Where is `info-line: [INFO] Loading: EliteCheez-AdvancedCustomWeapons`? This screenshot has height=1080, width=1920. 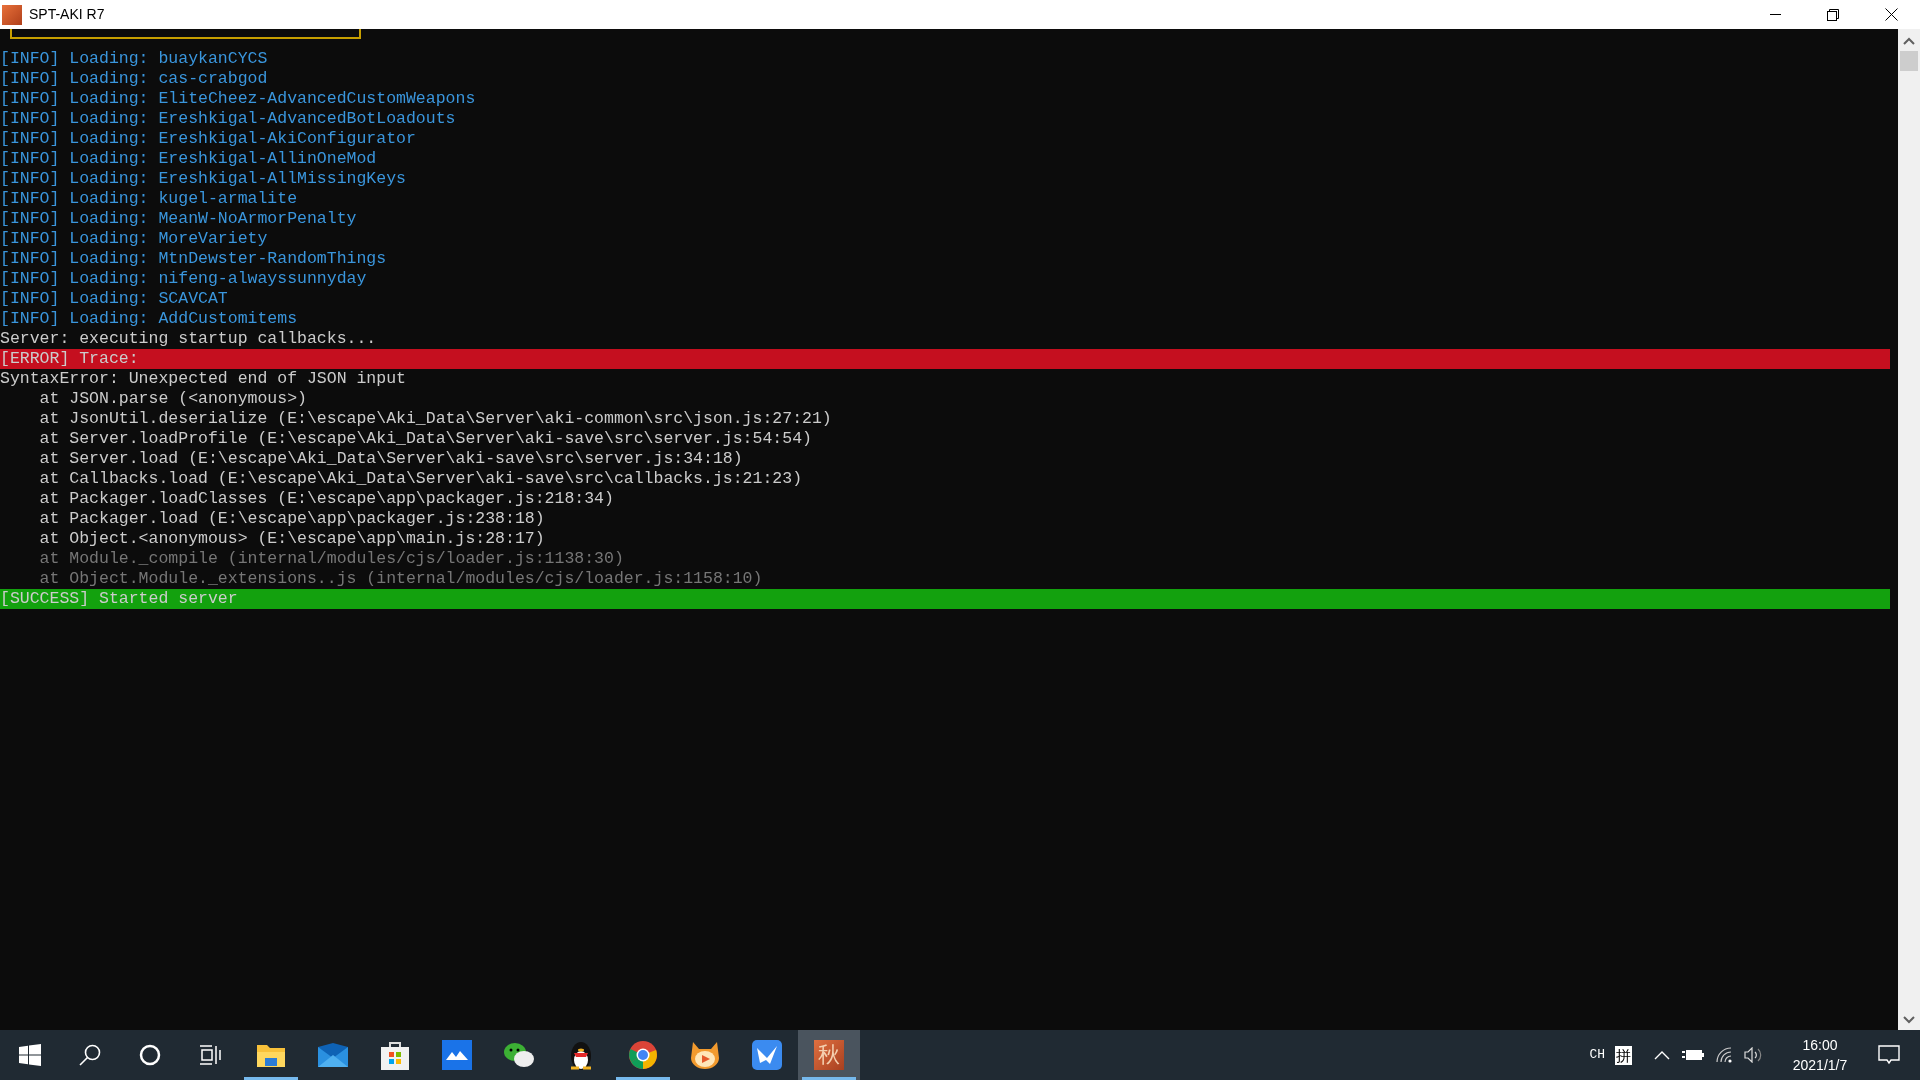 info-line: [INFO] Loading: EliteCheez-AdvancedCustomWeapons is located at coordinates (238, 99).